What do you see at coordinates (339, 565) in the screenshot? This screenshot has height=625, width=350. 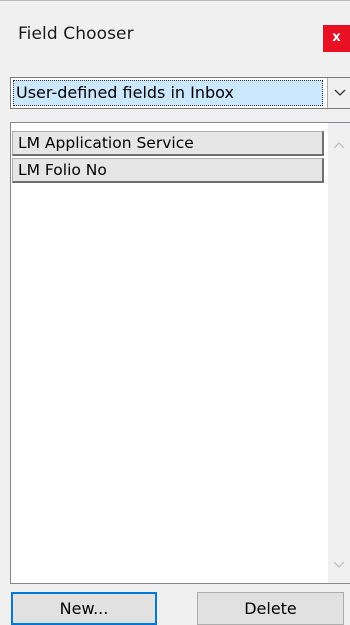 I see `scroll-down-icon` at bounding box center [339, 565].